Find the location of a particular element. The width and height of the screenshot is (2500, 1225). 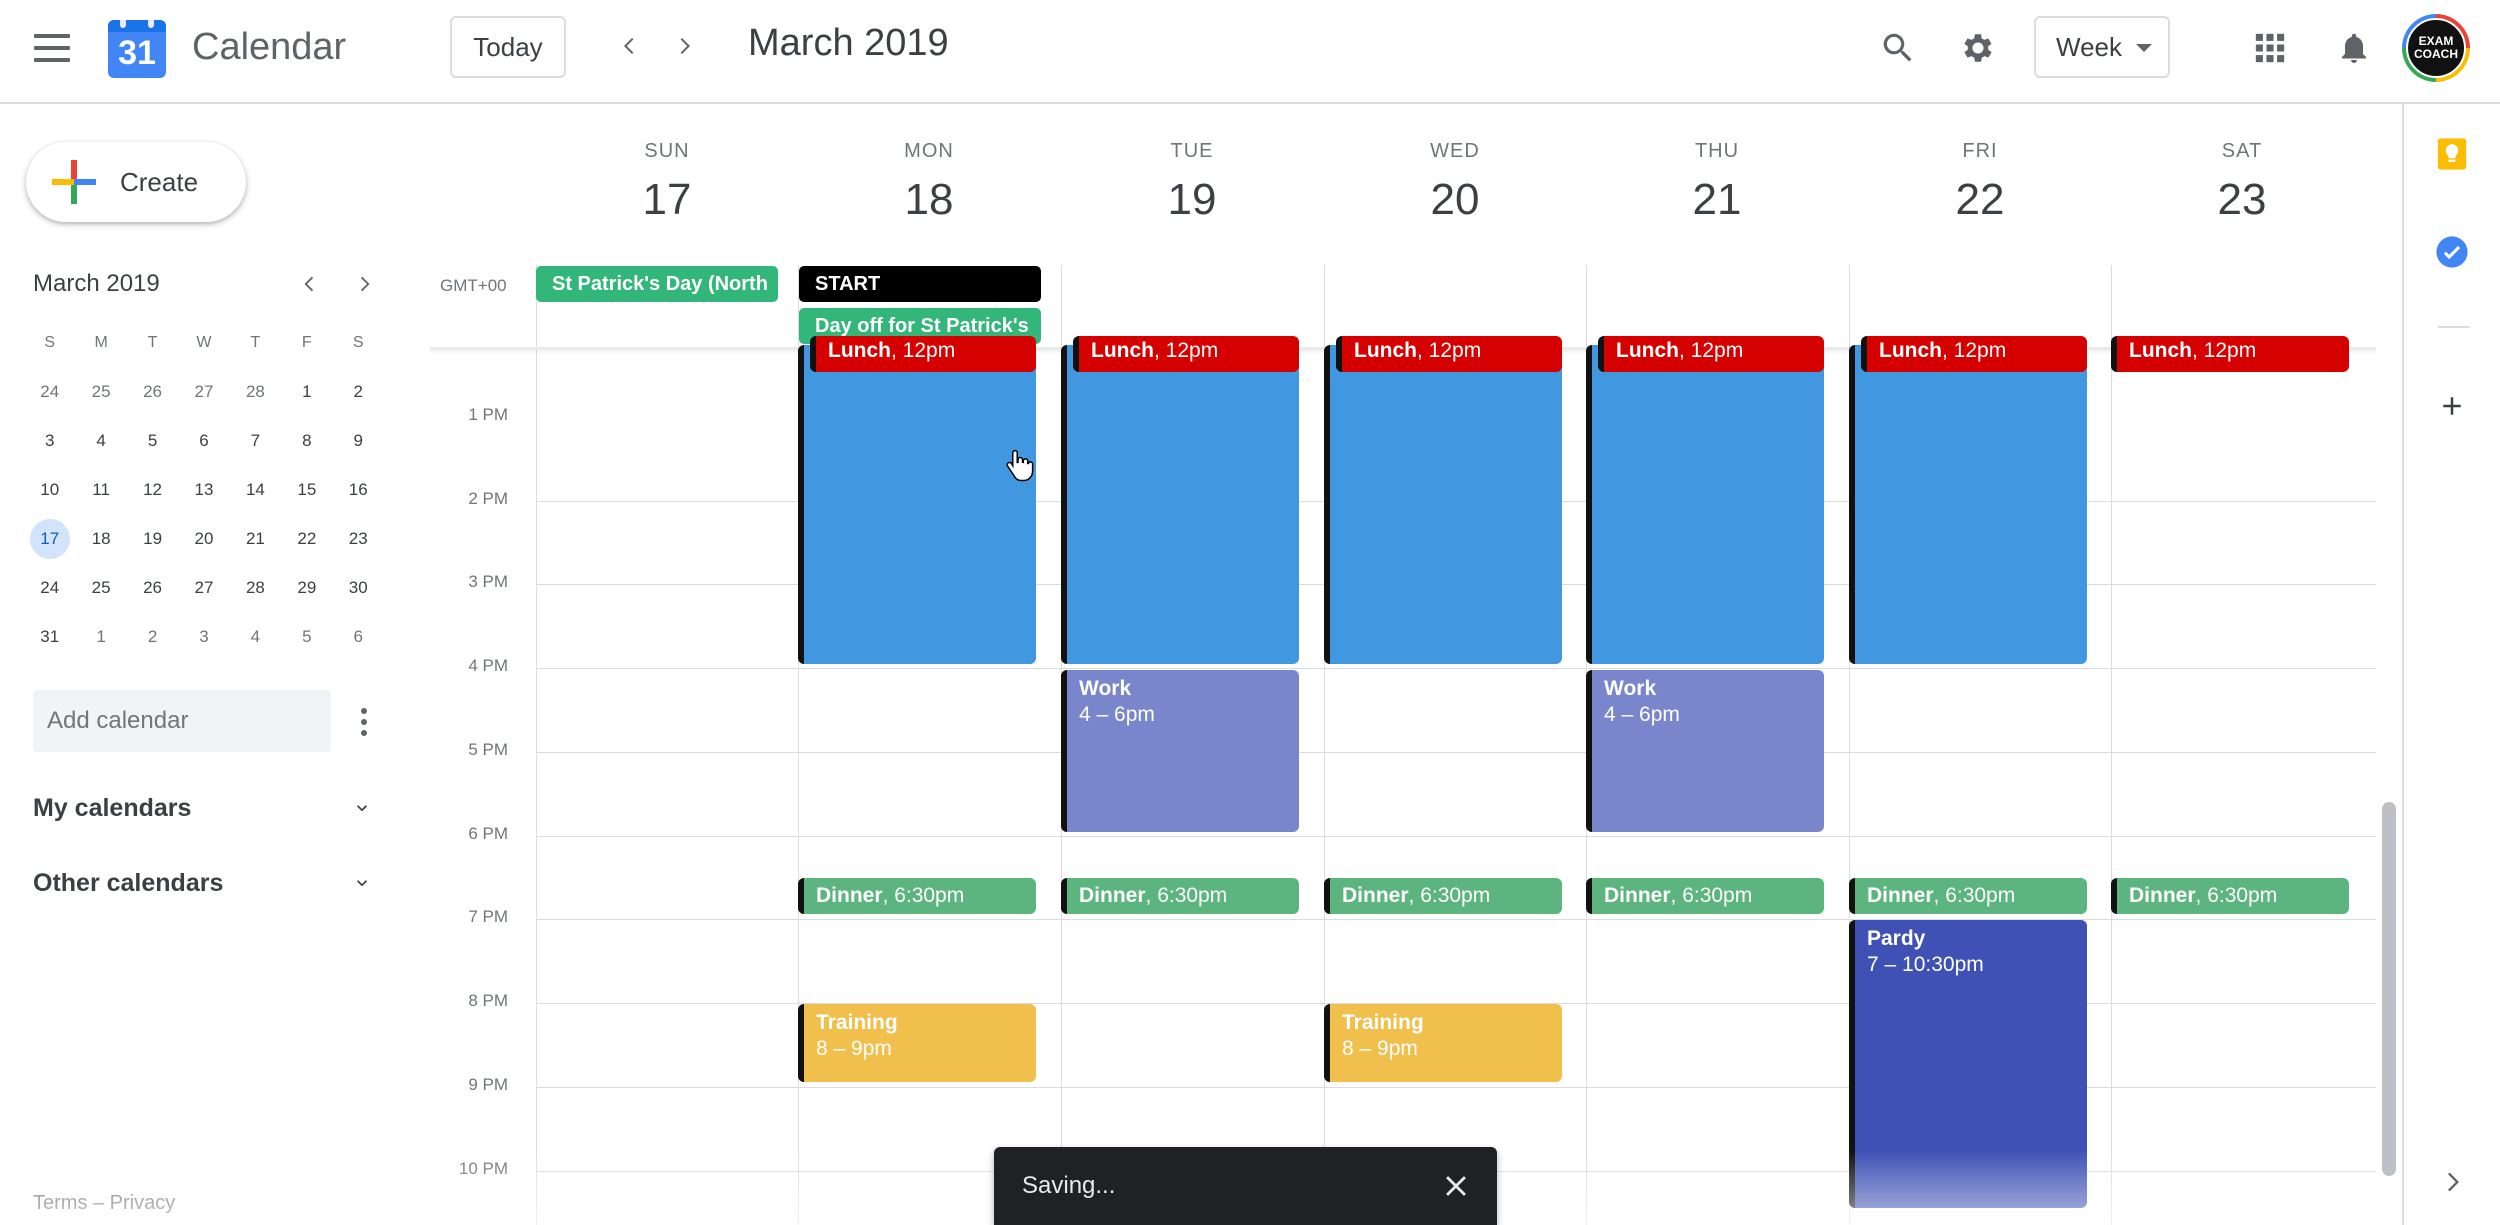

day-header-mon: MON 18 is located at coordinates (929, 182).